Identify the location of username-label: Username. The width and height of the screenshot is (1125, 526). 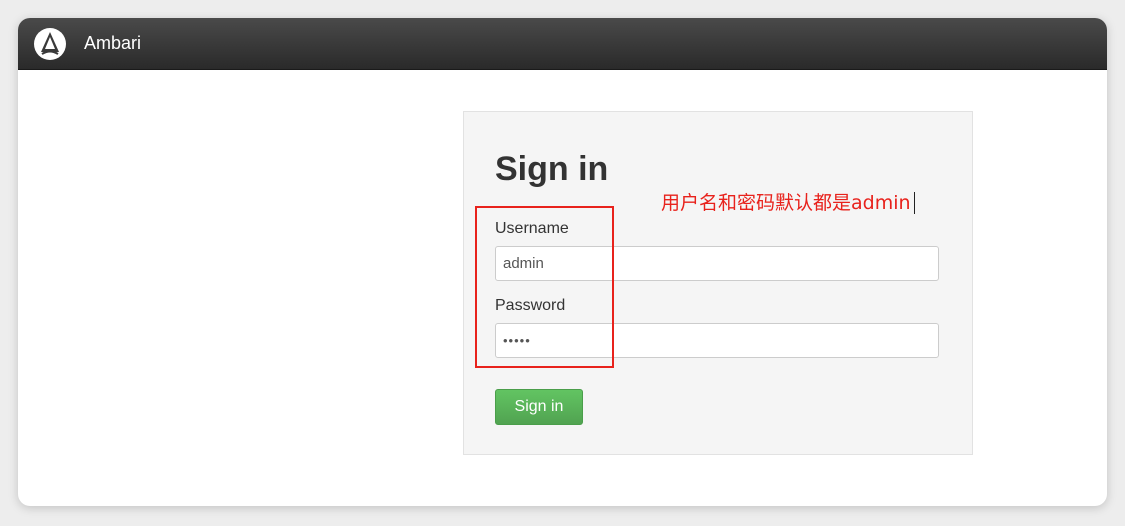
(532, 228).